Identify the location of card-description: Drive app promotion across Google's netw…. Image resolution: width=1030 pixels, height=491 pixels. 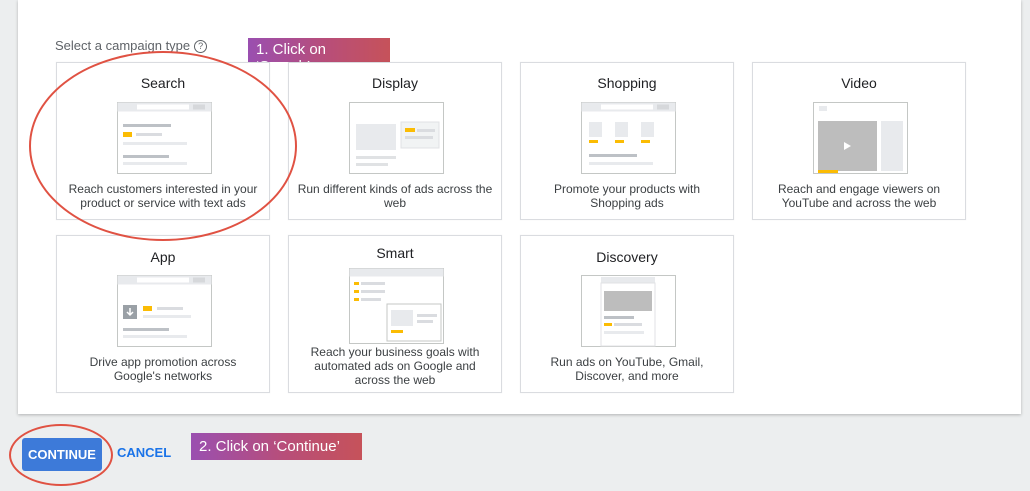
(163, 369).